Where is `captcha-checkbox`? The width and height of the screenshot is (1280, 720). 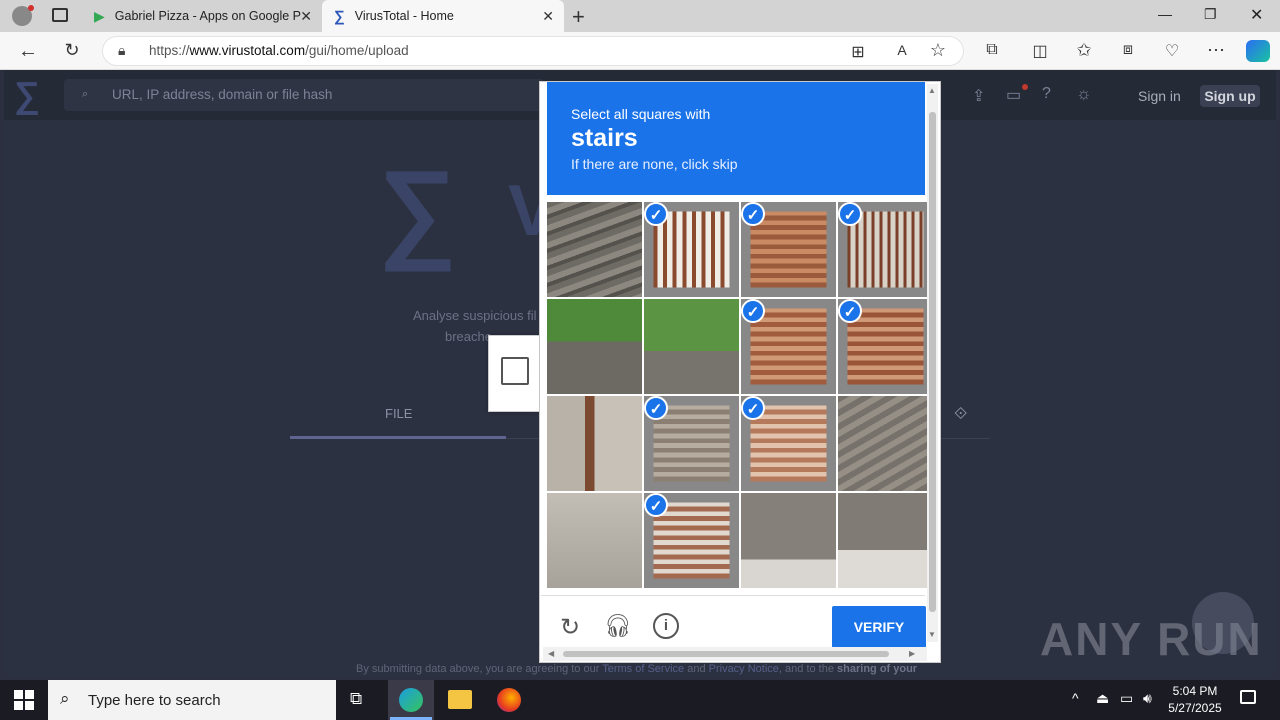
captcha-checkbox is located at coordinates (515, 371).